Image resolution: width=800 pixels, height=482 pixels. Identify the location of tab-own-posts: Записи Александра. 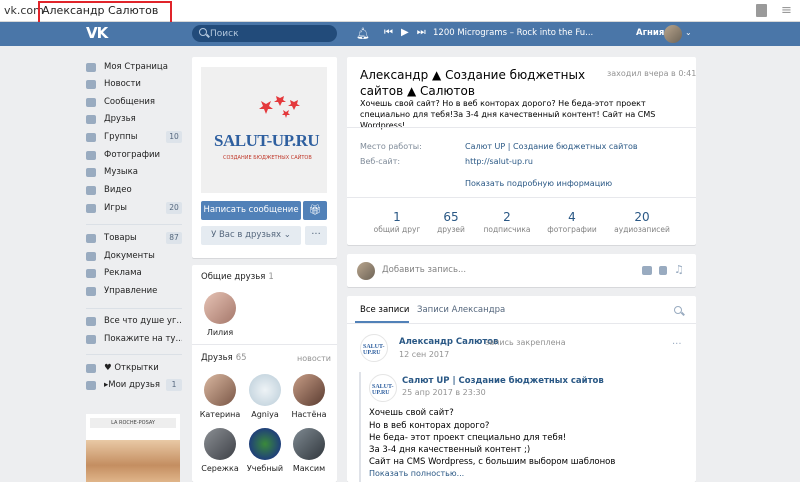
(461, 310).